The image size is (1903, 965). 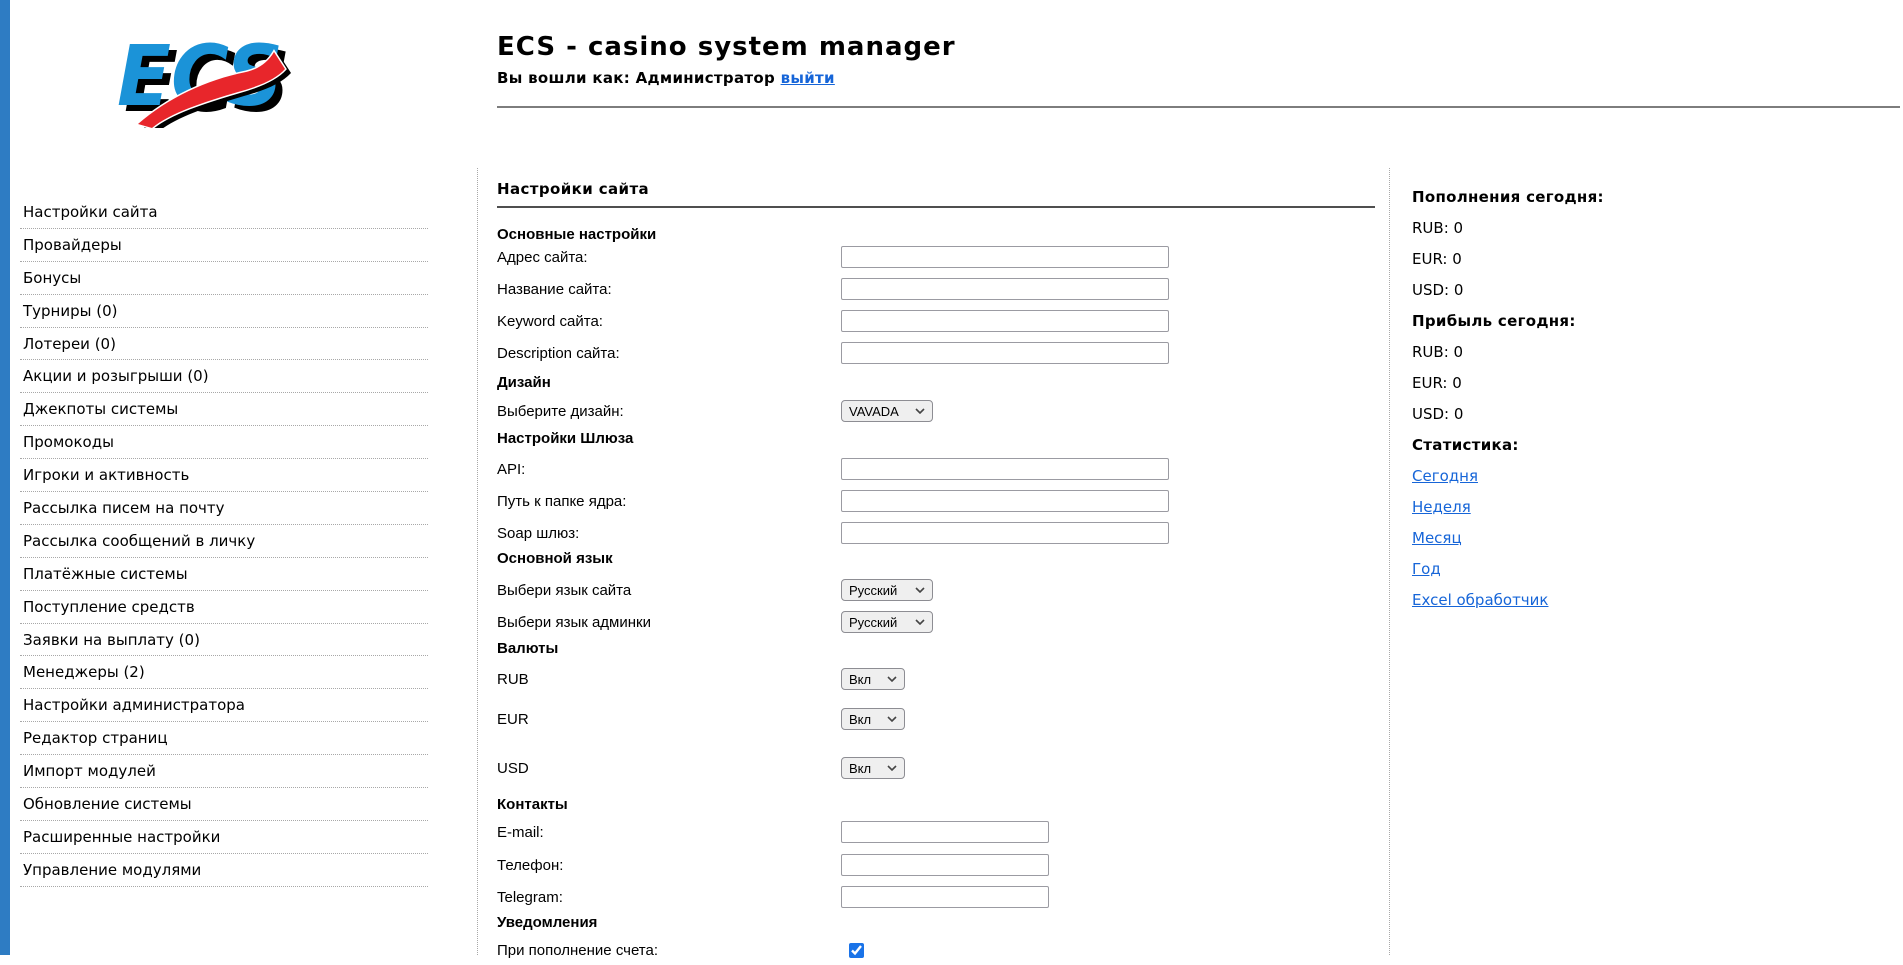 What do you see at coordinates (1005, 353) in the screenshot?
I see `site-description-input` at bounding box center [1005, 353].